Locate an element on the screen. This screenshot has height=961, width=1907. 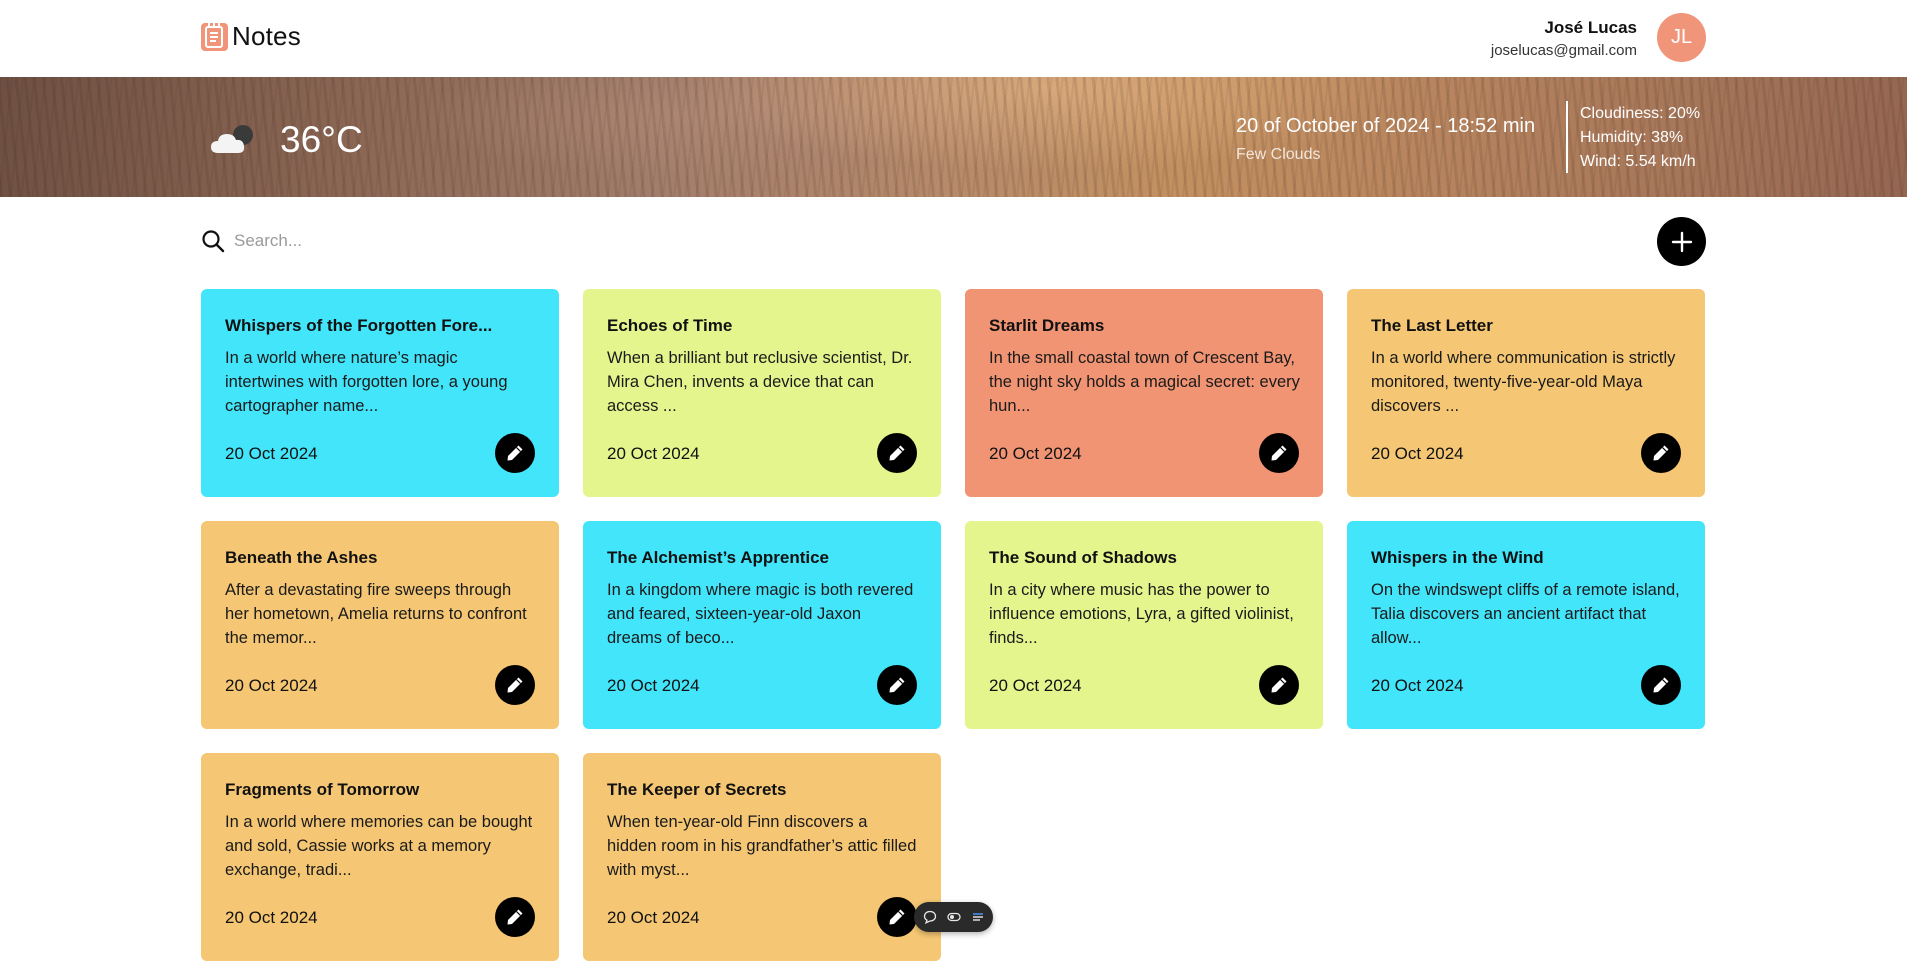
note-title: The Last Letter is located at coordinates (1432, 325).